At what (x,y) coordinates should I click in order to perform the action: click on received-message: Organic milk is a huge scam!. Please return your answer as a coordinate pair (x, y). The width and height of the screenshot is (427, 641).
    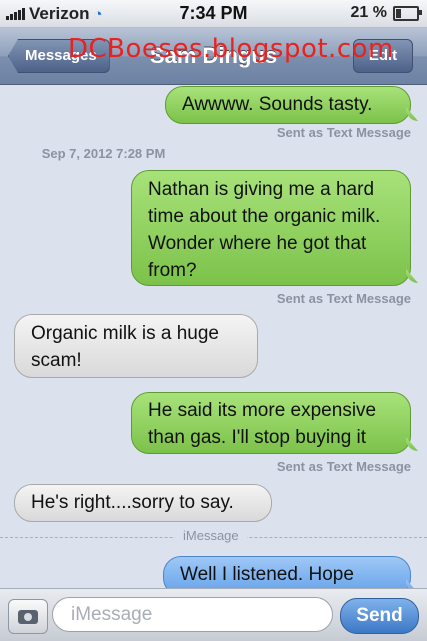
    Looking at the image, I should click on (136, 346).